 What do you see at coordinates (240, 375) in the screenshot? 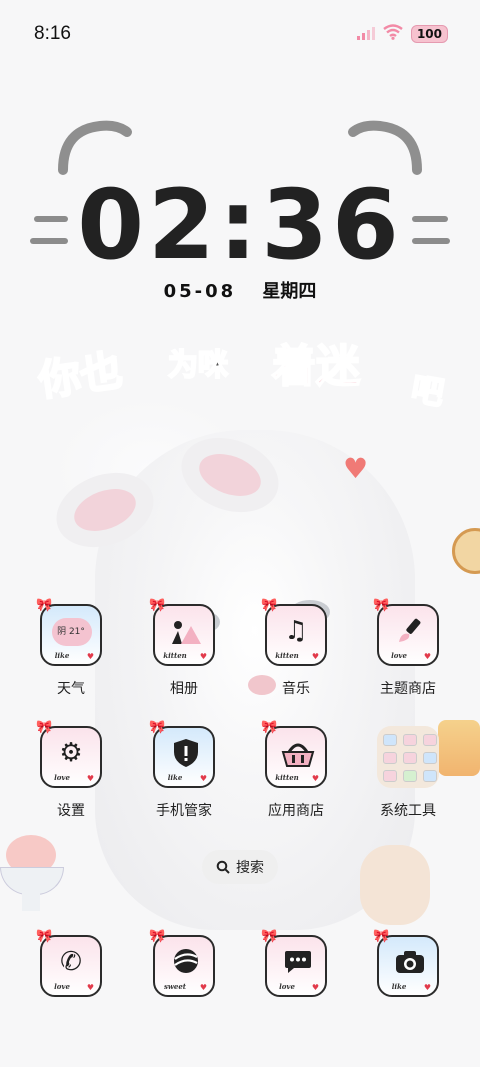
I see `slogan: 你也 为咪 着迷 吧` at bounding box center [240, 375].